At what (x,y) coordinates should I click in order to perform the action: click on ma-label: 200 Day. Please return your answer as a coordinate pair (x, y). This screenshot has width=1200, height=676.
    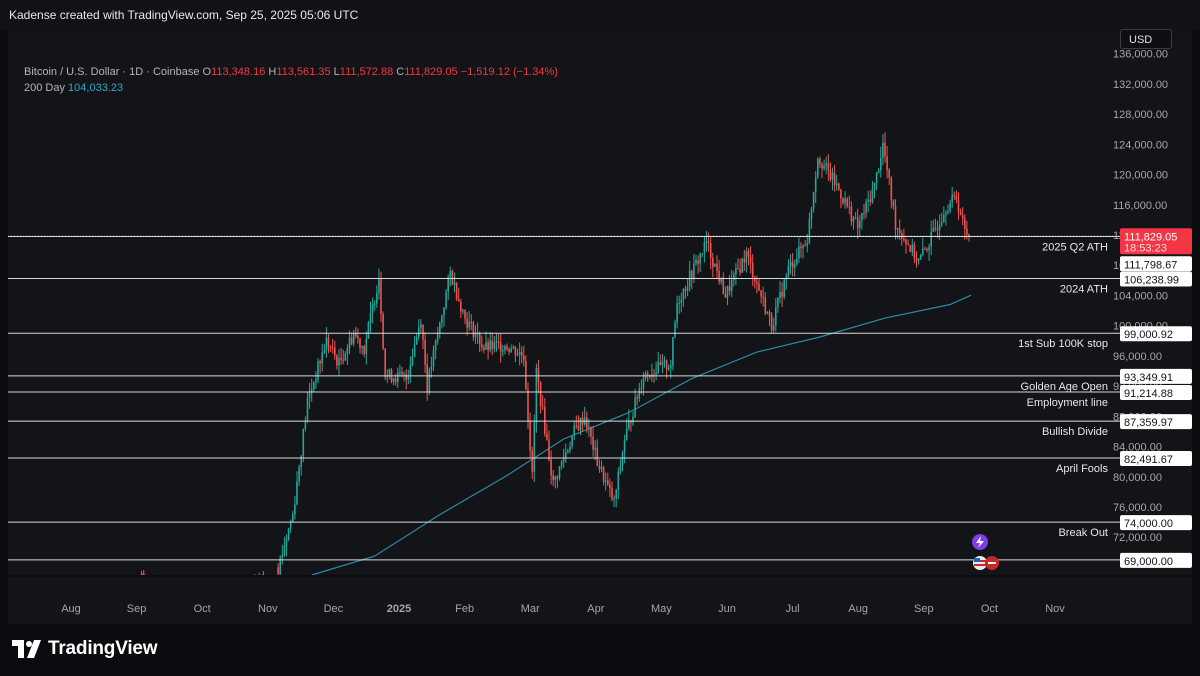
    Looking at the image, I should click on (44, 88).